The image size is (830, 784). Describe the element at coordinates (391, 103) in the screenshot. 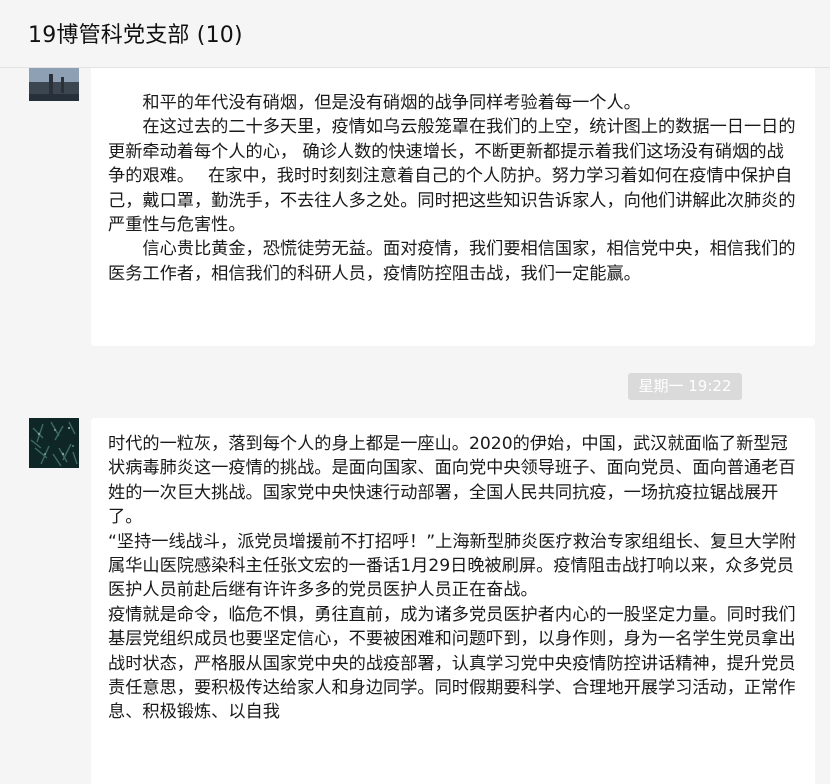

I see `message-paragraph: 和平的年代没有硝烟，但是没有硝烟的战争同样考验着每一个人。` at that location.